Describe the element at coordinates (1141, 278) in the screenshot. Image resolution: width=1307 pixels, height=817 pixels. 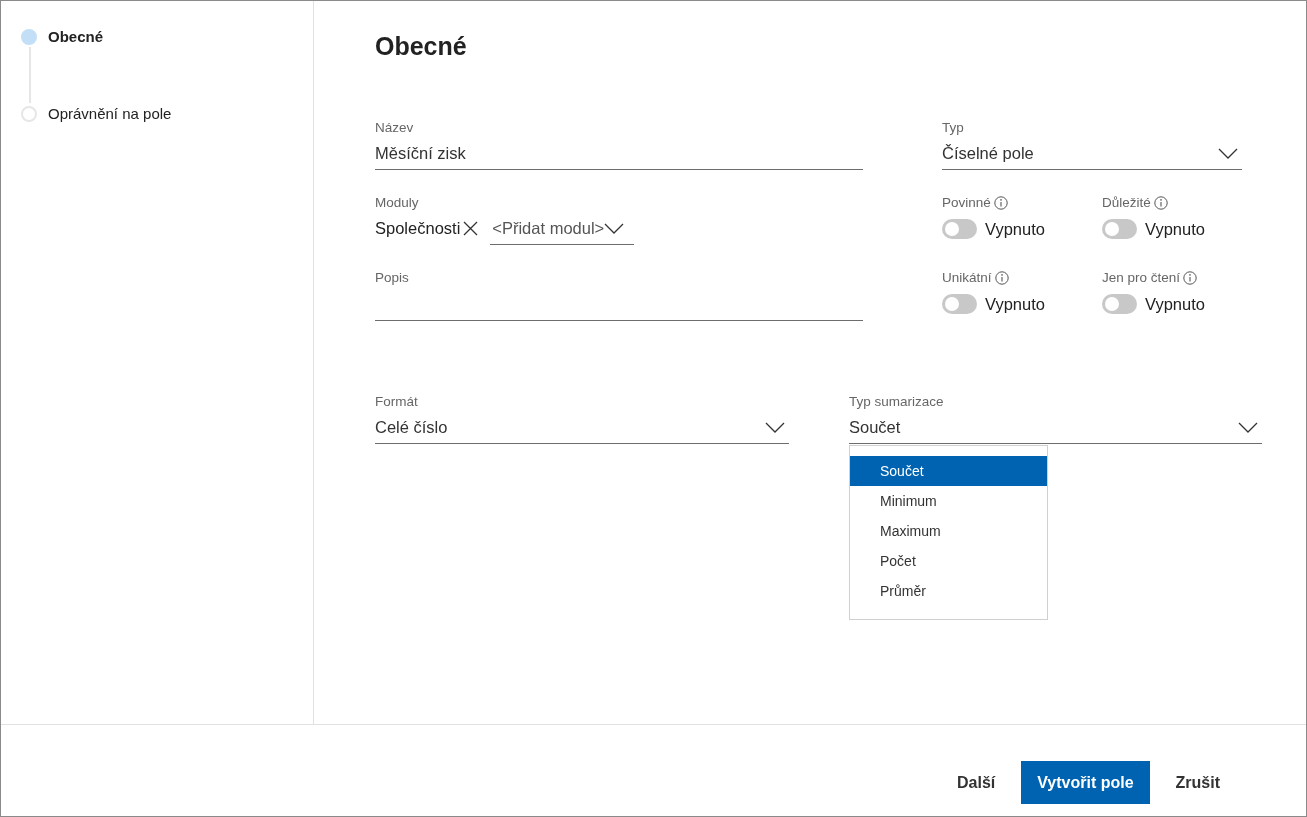
I see `toggle-label: Jen pro čtení` at that location.